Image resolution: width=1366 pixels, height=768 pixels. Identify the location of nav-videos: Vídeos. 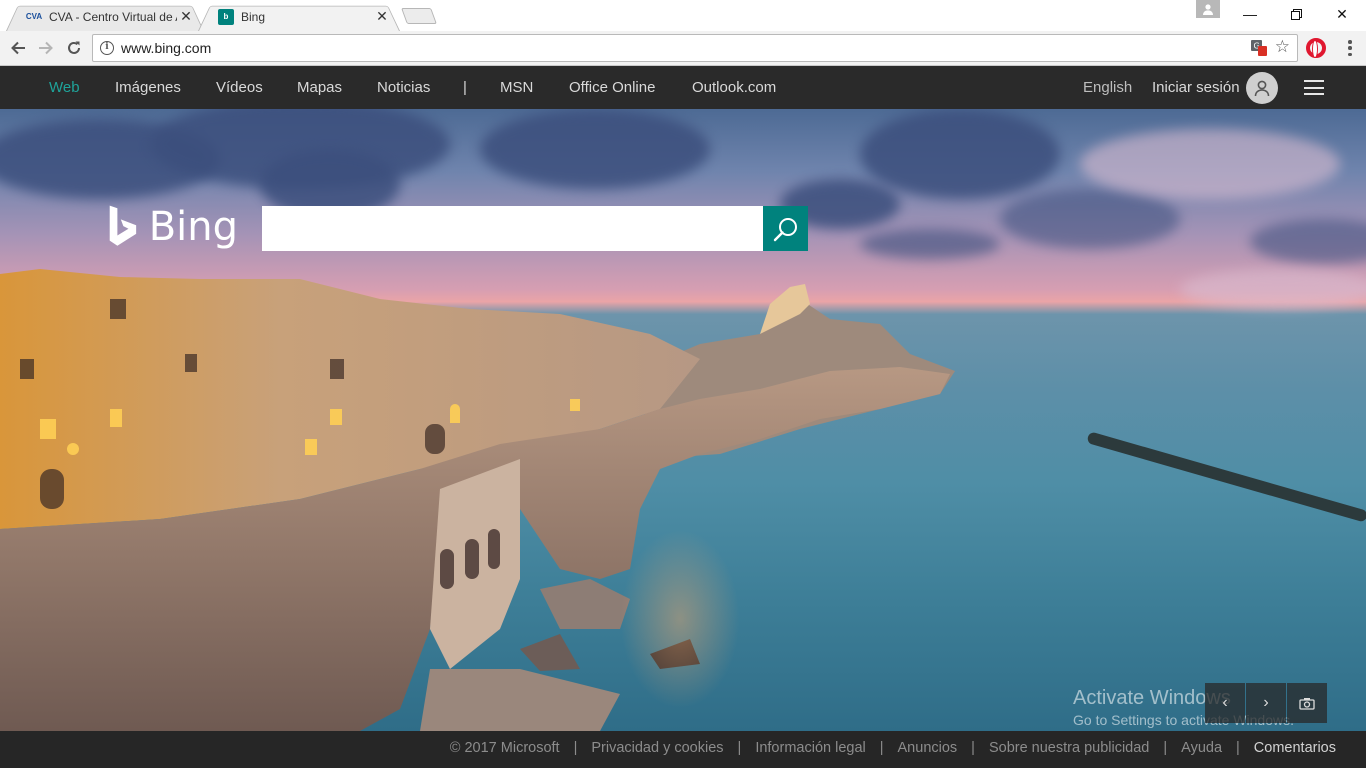
(239, 87).